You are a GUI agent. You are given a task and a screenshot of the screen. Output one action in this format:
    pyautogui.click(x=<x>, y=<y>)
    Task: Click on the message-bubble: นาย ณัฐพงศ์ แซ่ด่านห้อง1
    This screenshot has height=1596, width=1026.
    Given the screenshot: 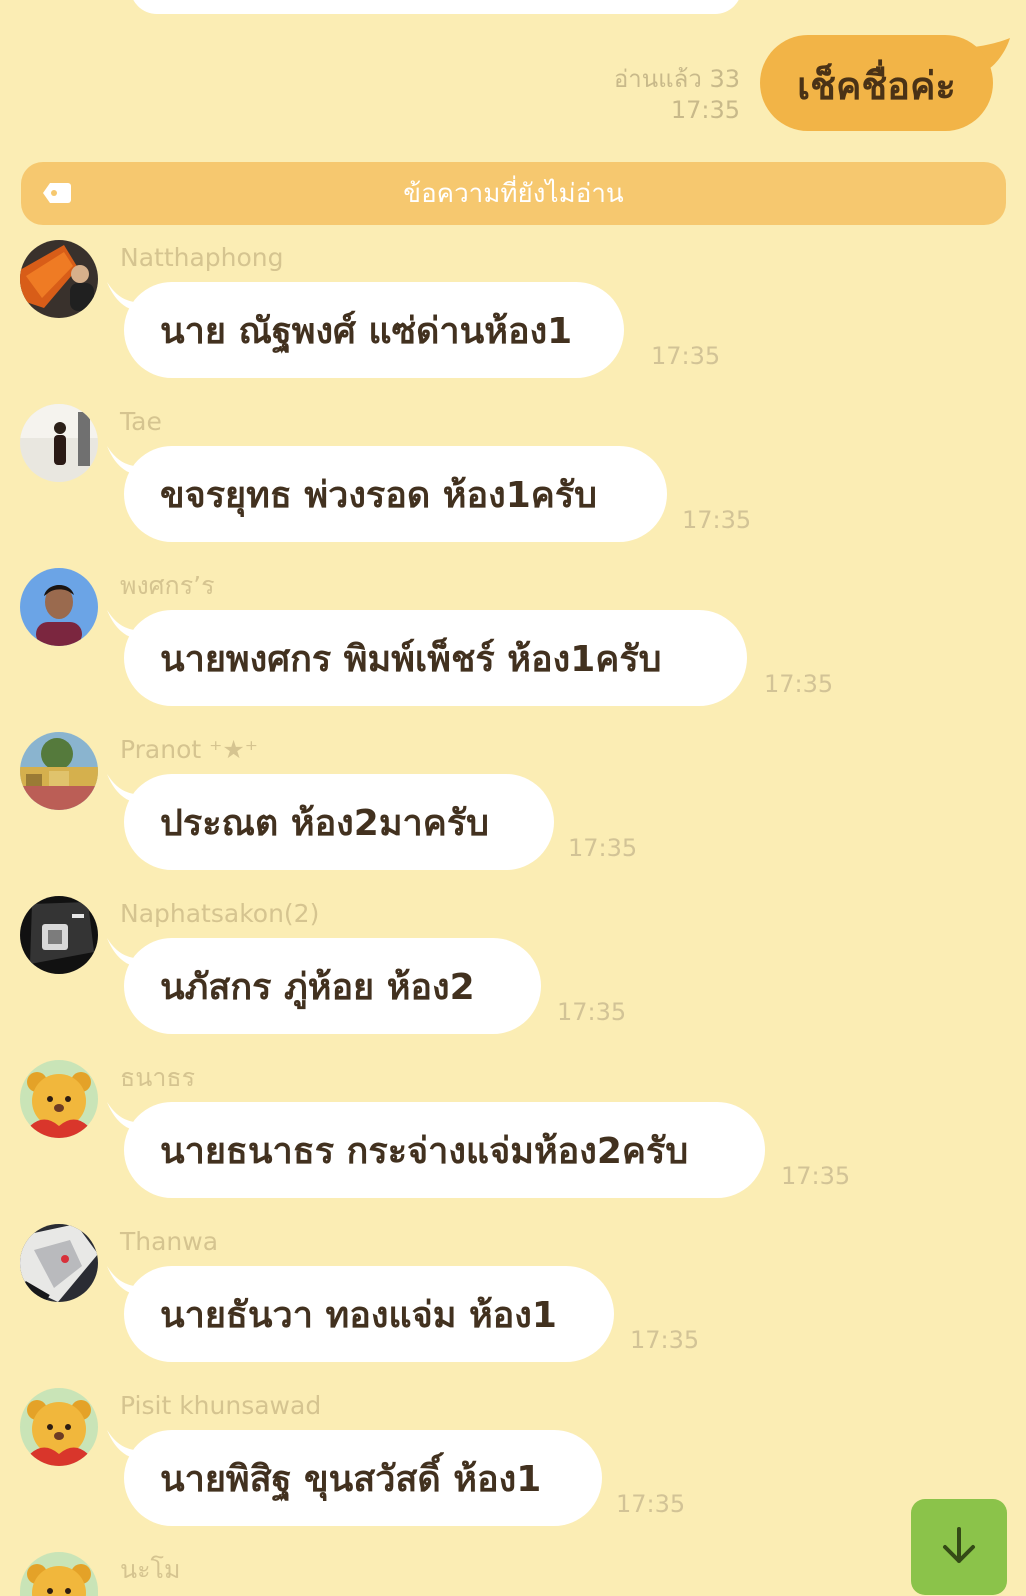 What is the action you would take?
    pyautogui.click(x=374, y=330)
    